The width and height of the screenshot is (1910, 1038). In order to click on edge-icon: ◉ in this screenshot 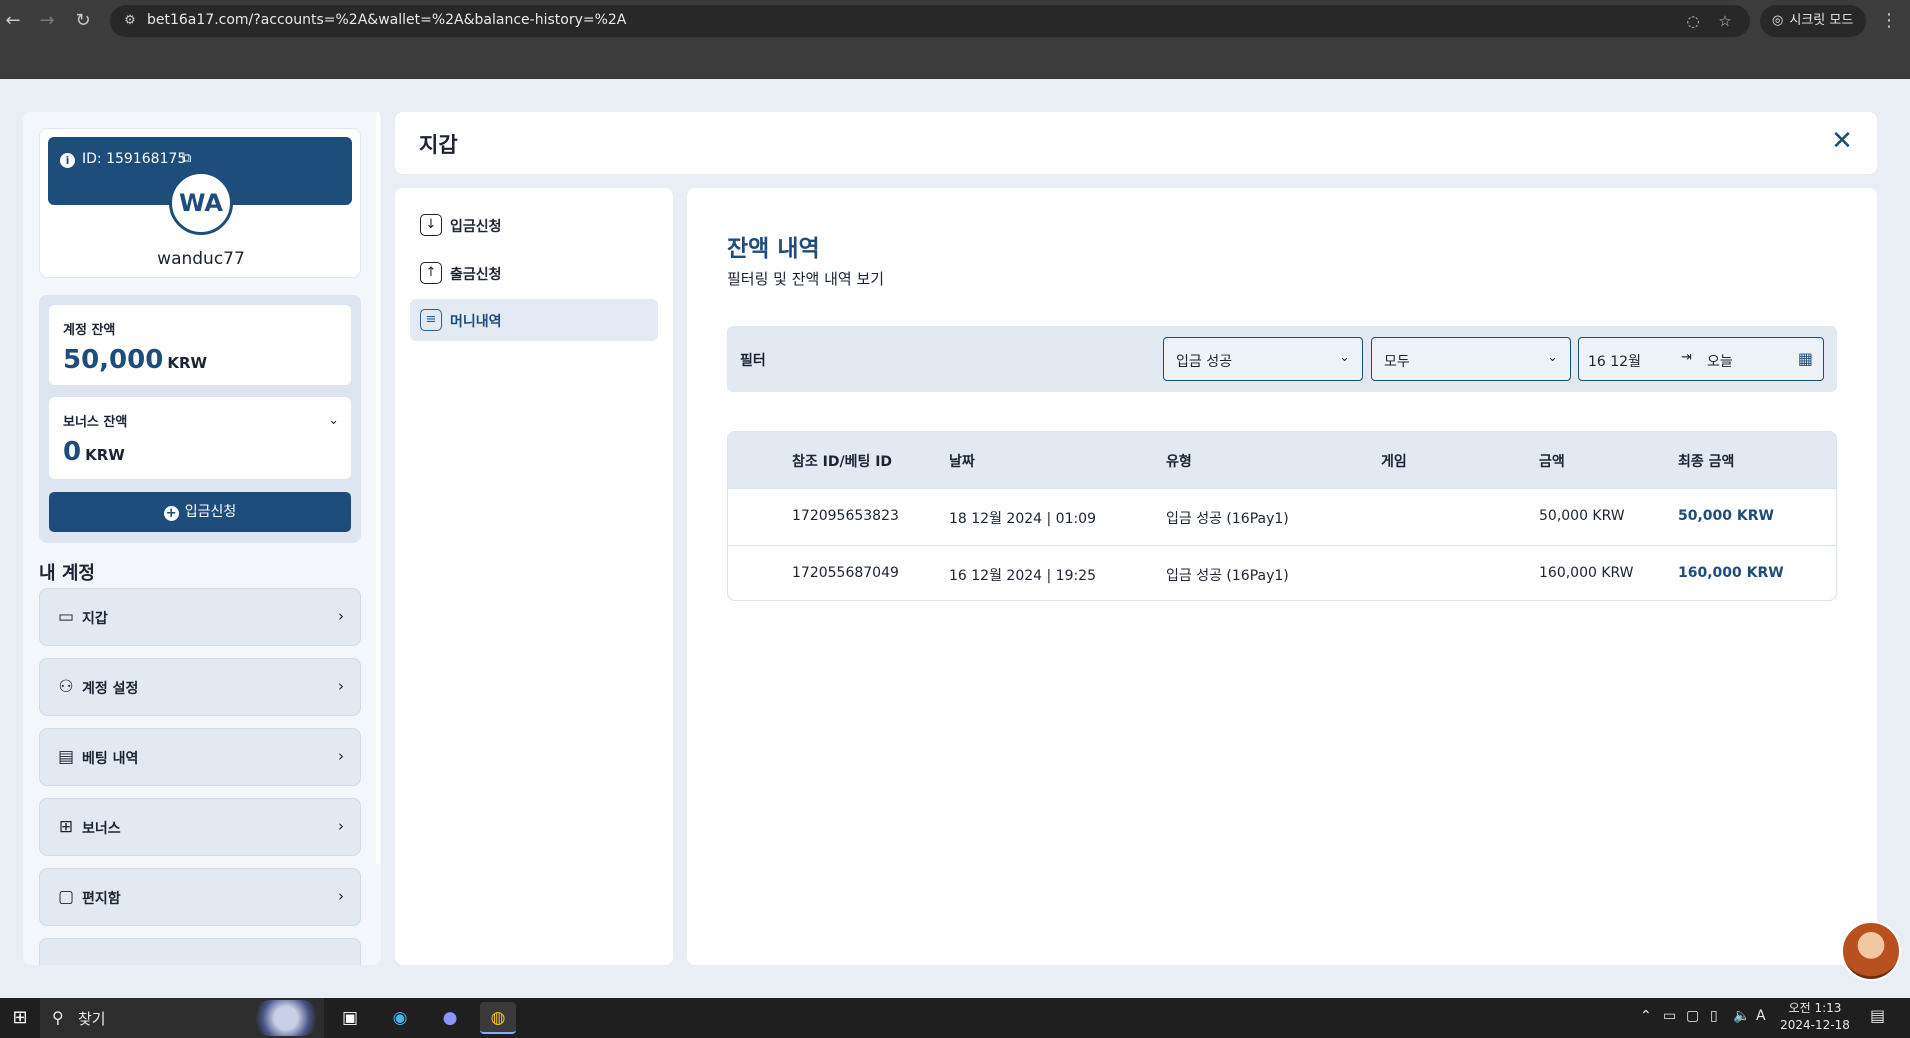, I will do `click(400, 1018)`.